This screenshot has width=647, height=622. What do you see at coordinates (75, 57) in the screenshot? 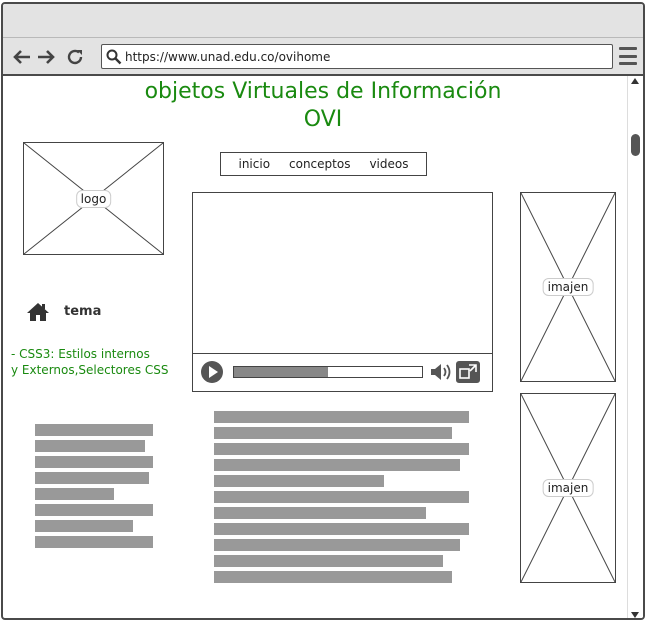
I see `reload-icon` at bounding box center [75, 57].